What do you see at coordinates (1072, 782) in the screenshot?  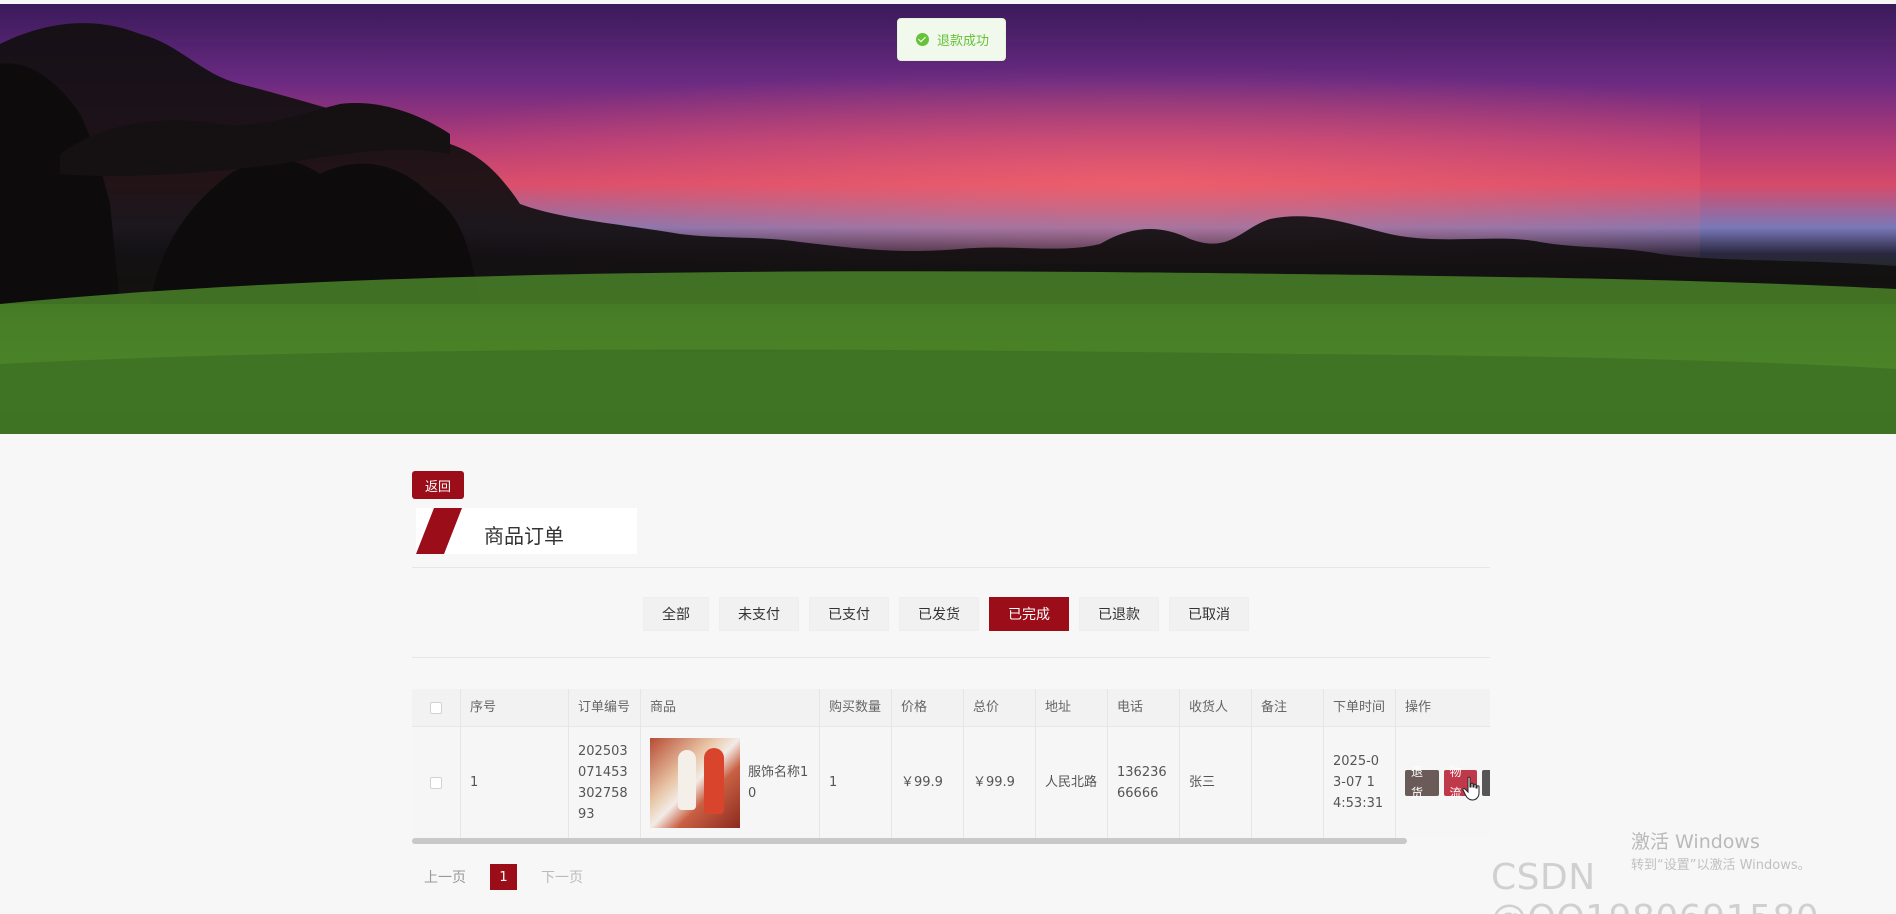 I see `cell-address: 人民北路` at bounding box center [1072, 782].